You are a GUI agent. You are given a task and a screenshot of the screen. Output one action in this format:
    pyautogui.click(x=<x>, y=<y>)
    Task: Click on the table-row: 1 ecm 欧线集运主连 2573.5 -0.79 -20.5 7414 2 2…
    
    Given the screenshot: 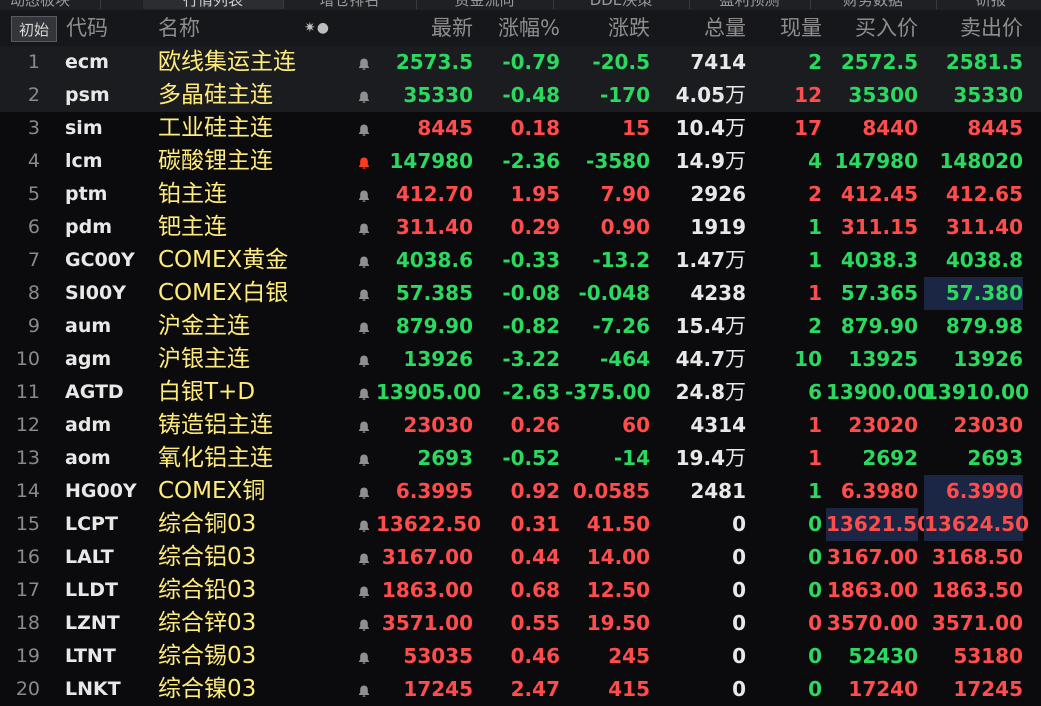 What is the action you would take?
    pyautogui.click(x=520, y=62)
    